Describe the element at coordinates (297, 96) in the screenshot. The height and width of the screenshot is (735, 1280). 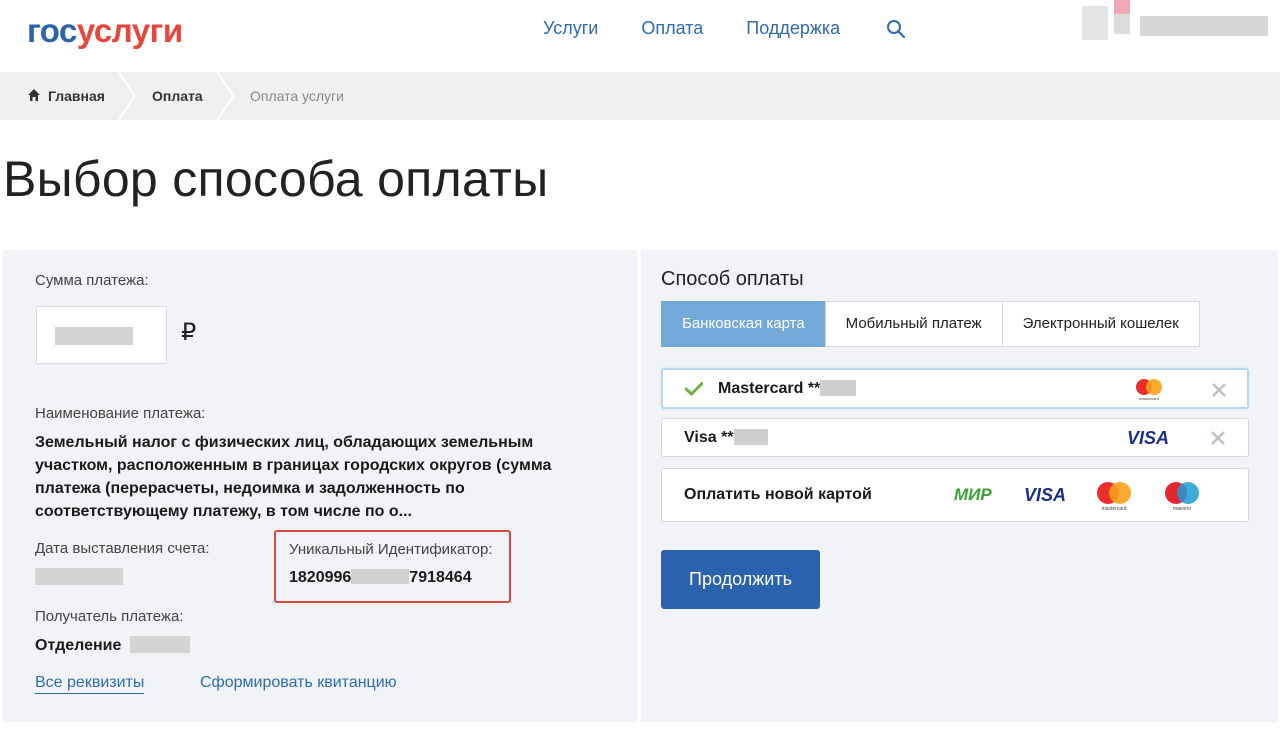
I see `breadcrumb-current: Оплата услуги` at that location.